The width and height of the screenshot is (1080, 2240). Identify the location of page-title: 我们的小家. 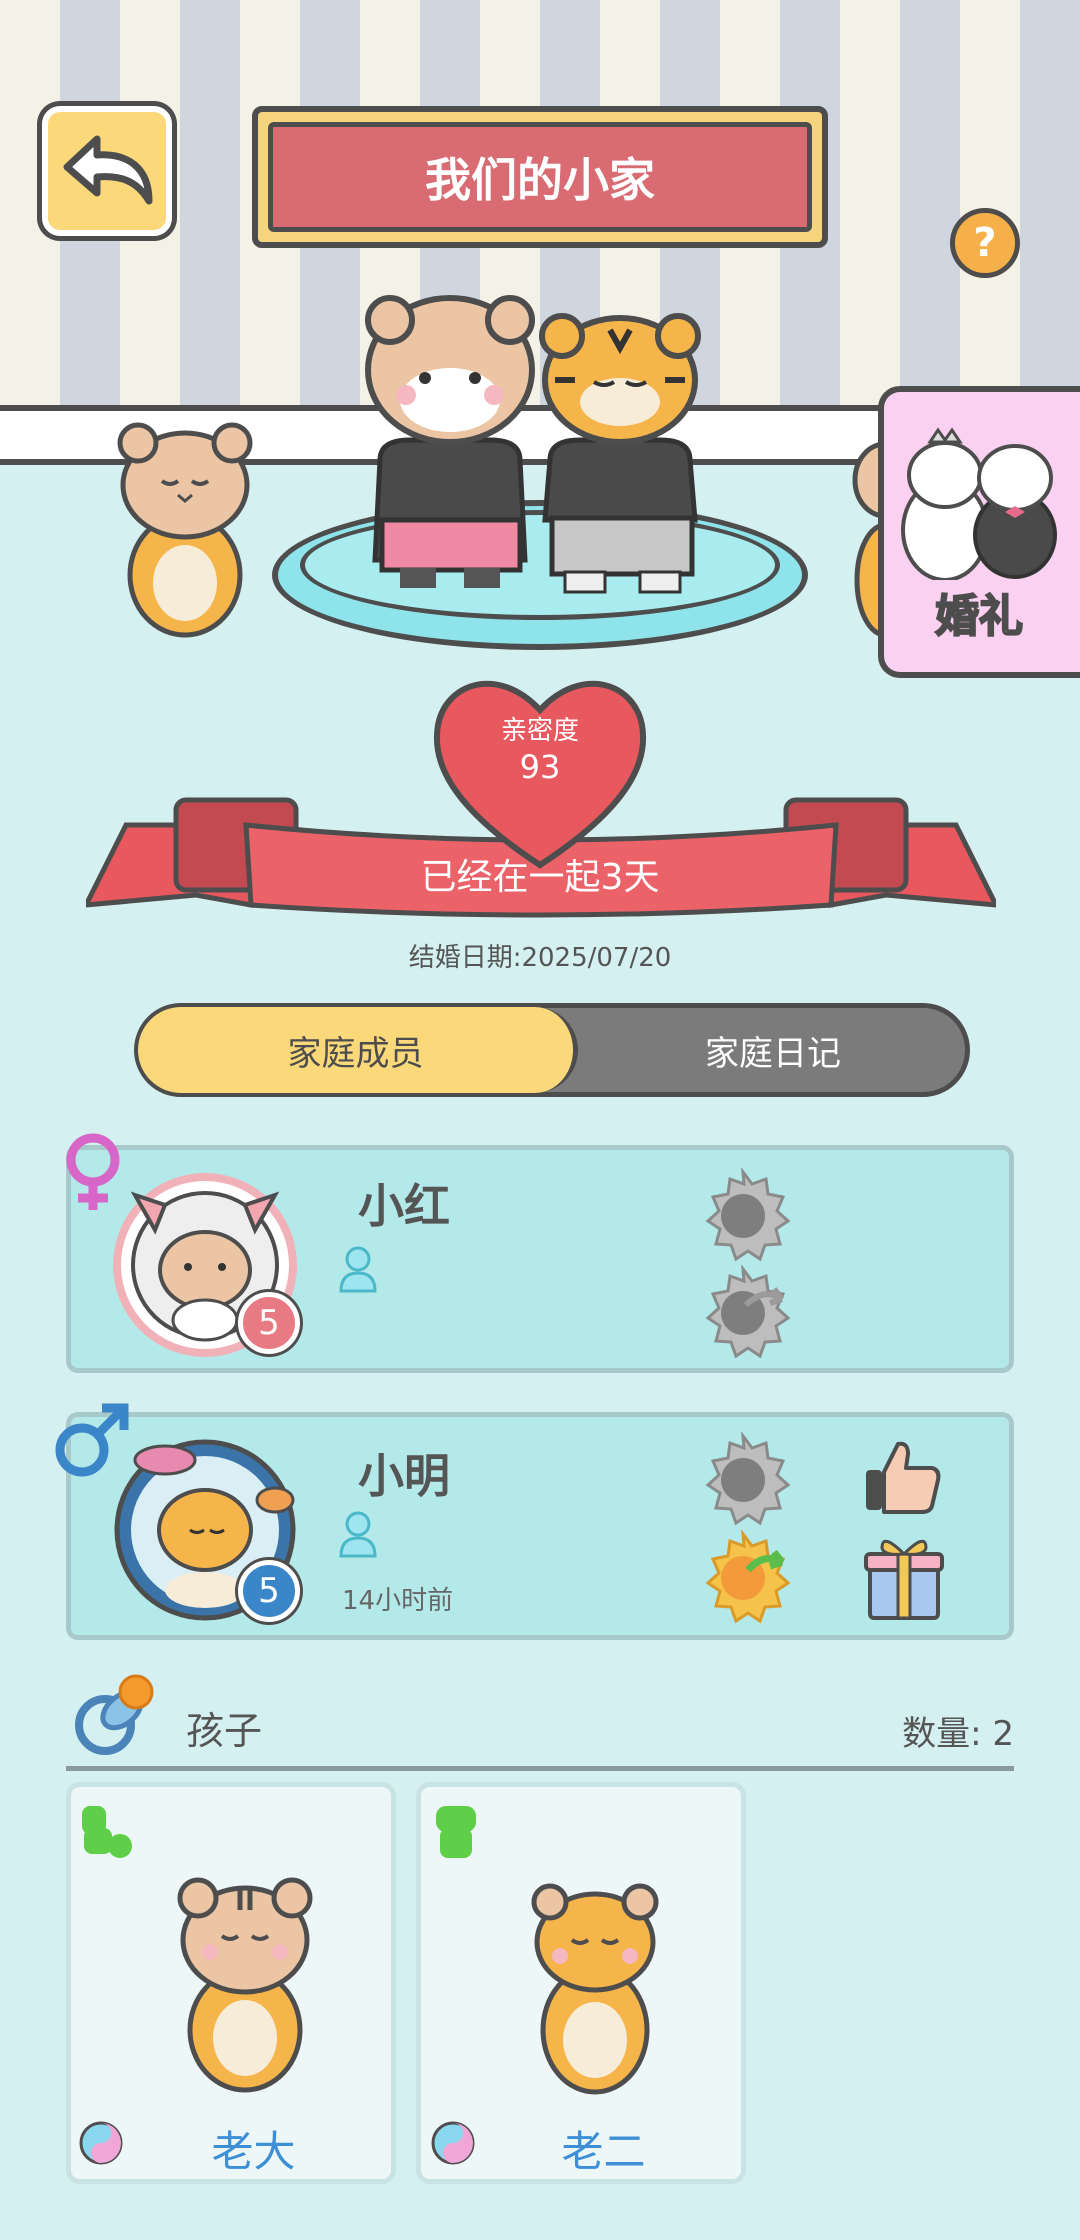
(540, 177).